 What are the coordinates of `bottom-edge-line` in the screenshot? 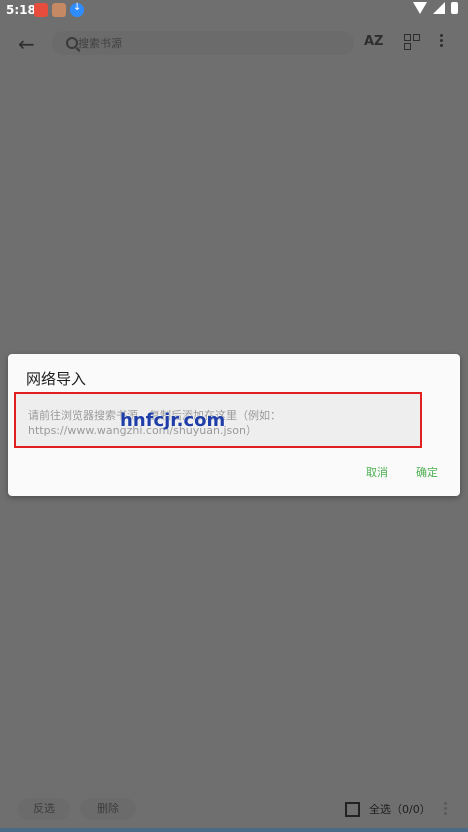 It's located at (234, 830).